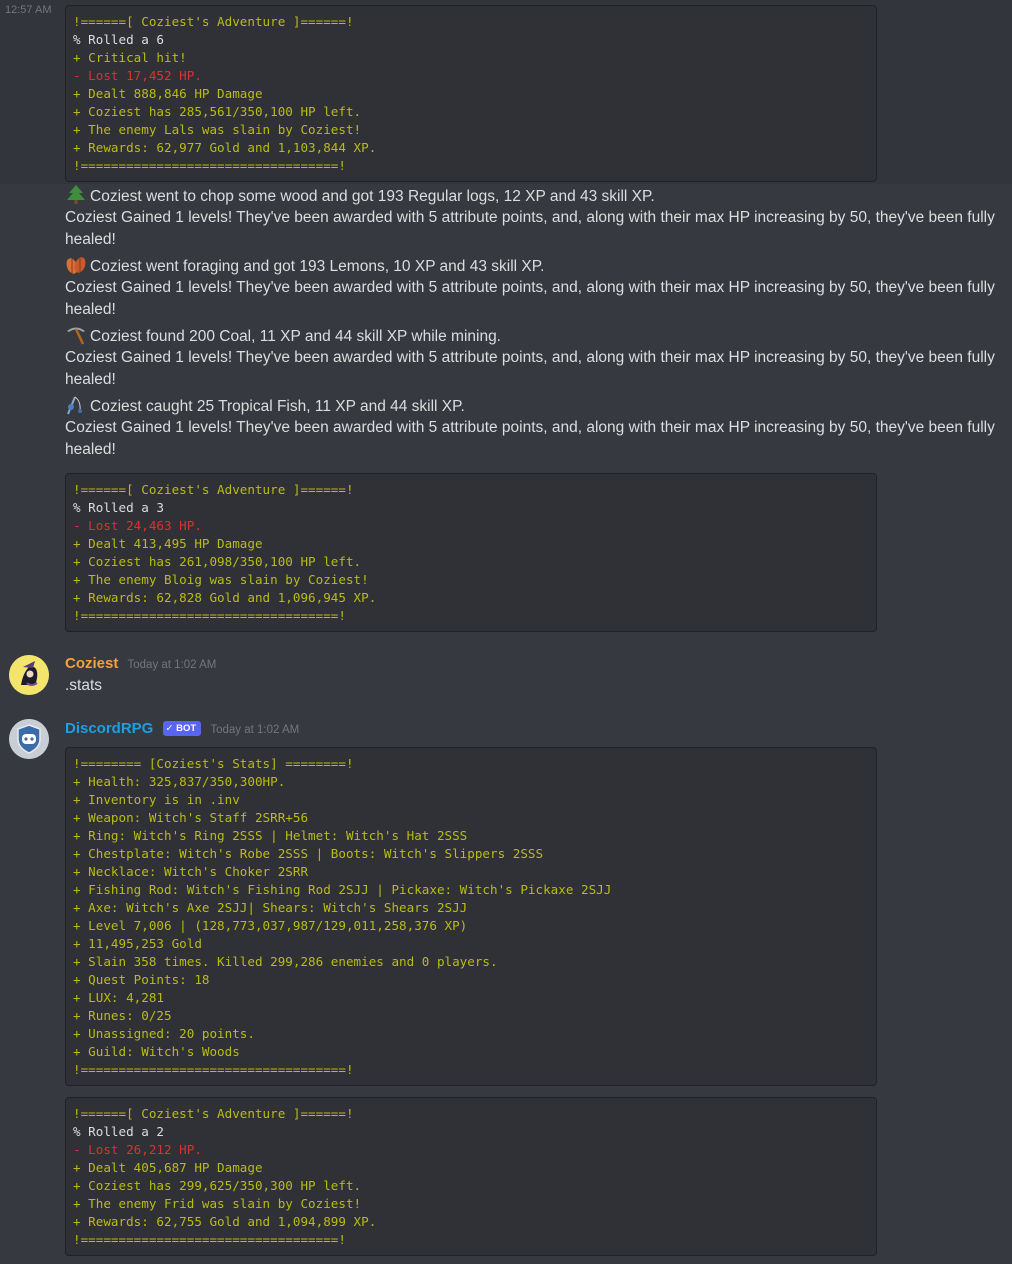 The width and height of the screenshot is (1012, 1264). I want to click on code-line: + Quest Points: 18, so click(141, 979).